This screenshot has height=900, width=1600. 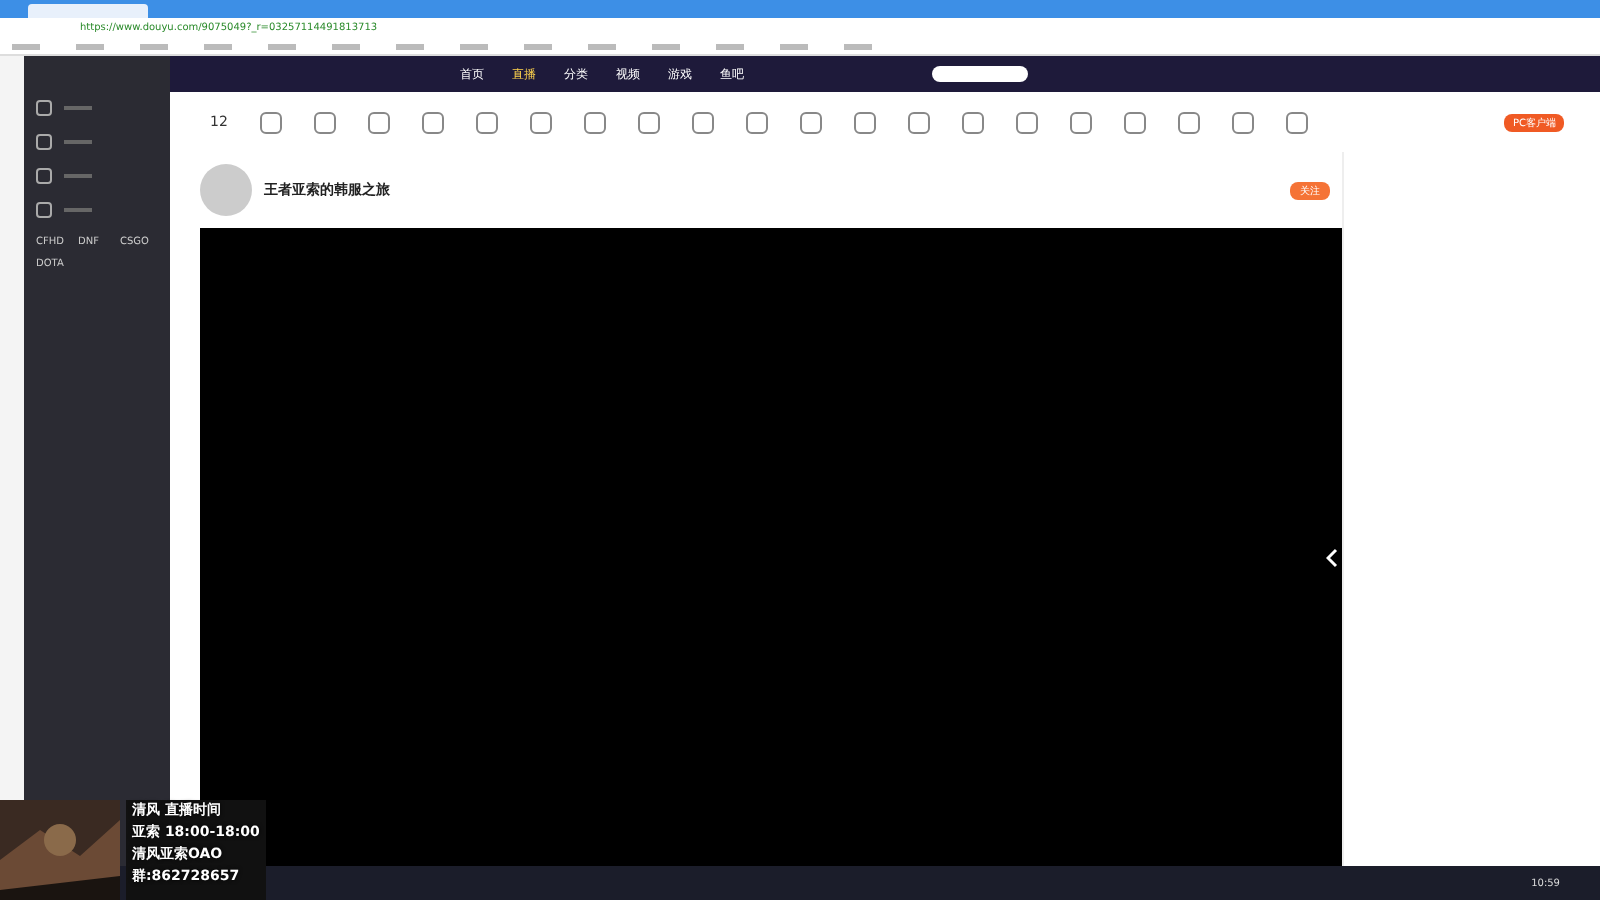 I want to click on search-field, so click(x=980, y=74).